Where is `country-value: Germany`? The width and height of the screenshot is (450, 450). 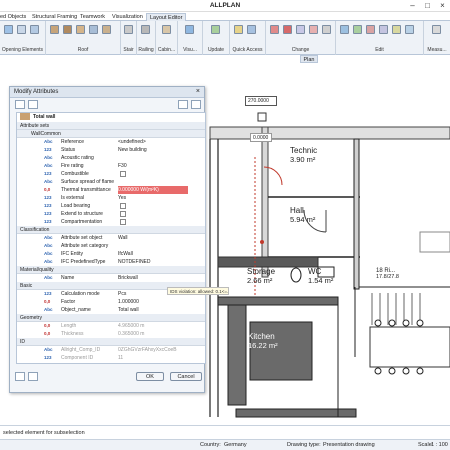 country-value: Germany is located at coordinates (235, 445).